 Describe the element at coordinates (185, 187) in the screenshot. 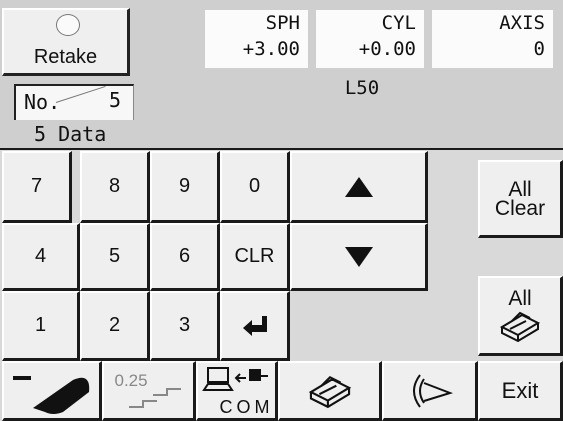

I see `key-9: 9` at that location.